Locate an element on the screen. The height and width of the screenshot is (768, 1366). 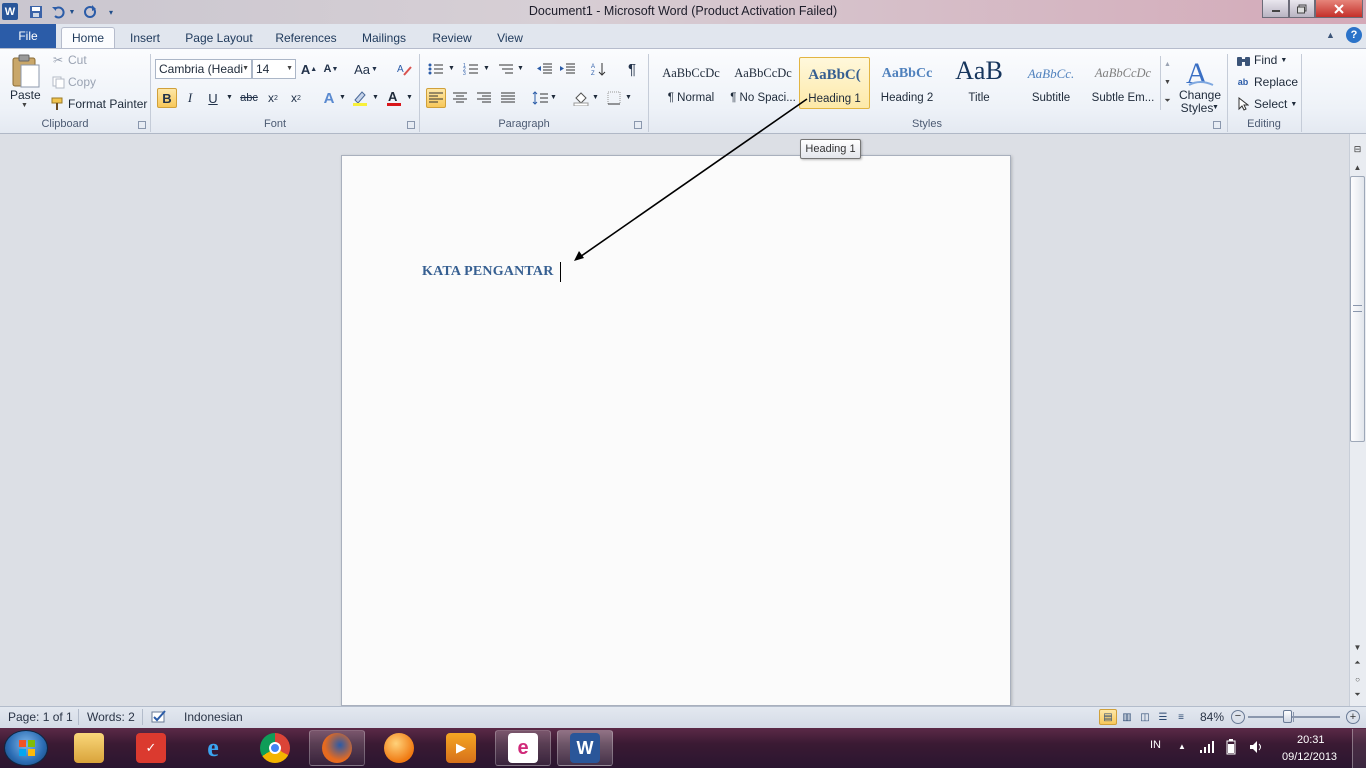
align-right-button is located at coordinates (484, 98).